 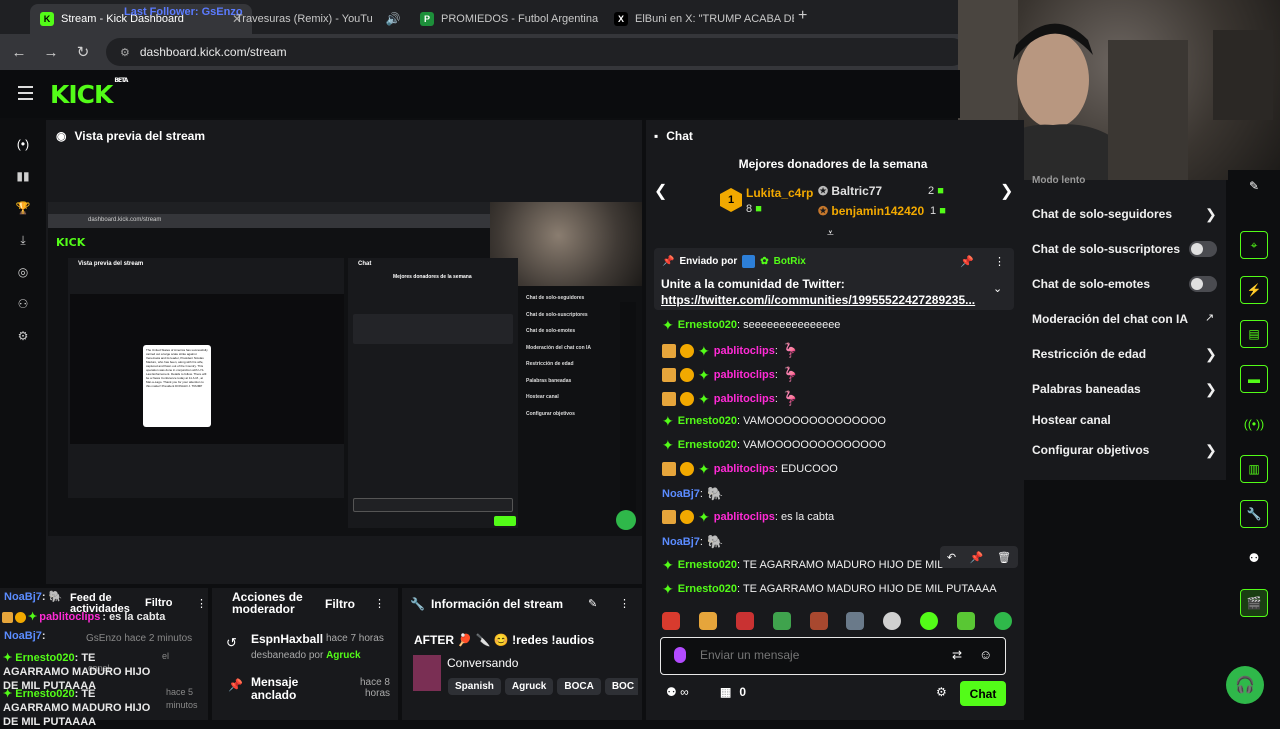 I want to click on setting-subscribers-only: Chat de solo-suscriptores, so click(x=1106, y=249).